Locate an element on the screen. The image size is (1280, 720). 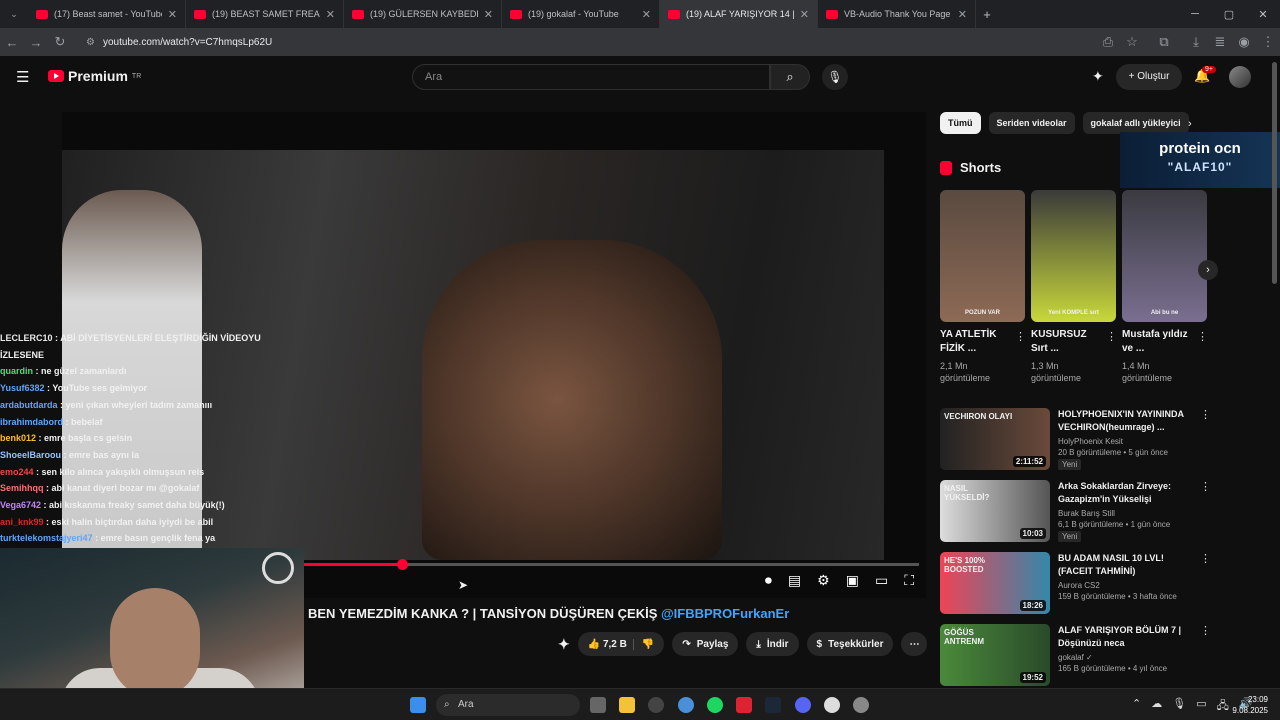
browser-tab: (17) Beast samet - YouTube ✕ is located at coordinates (107, 14).